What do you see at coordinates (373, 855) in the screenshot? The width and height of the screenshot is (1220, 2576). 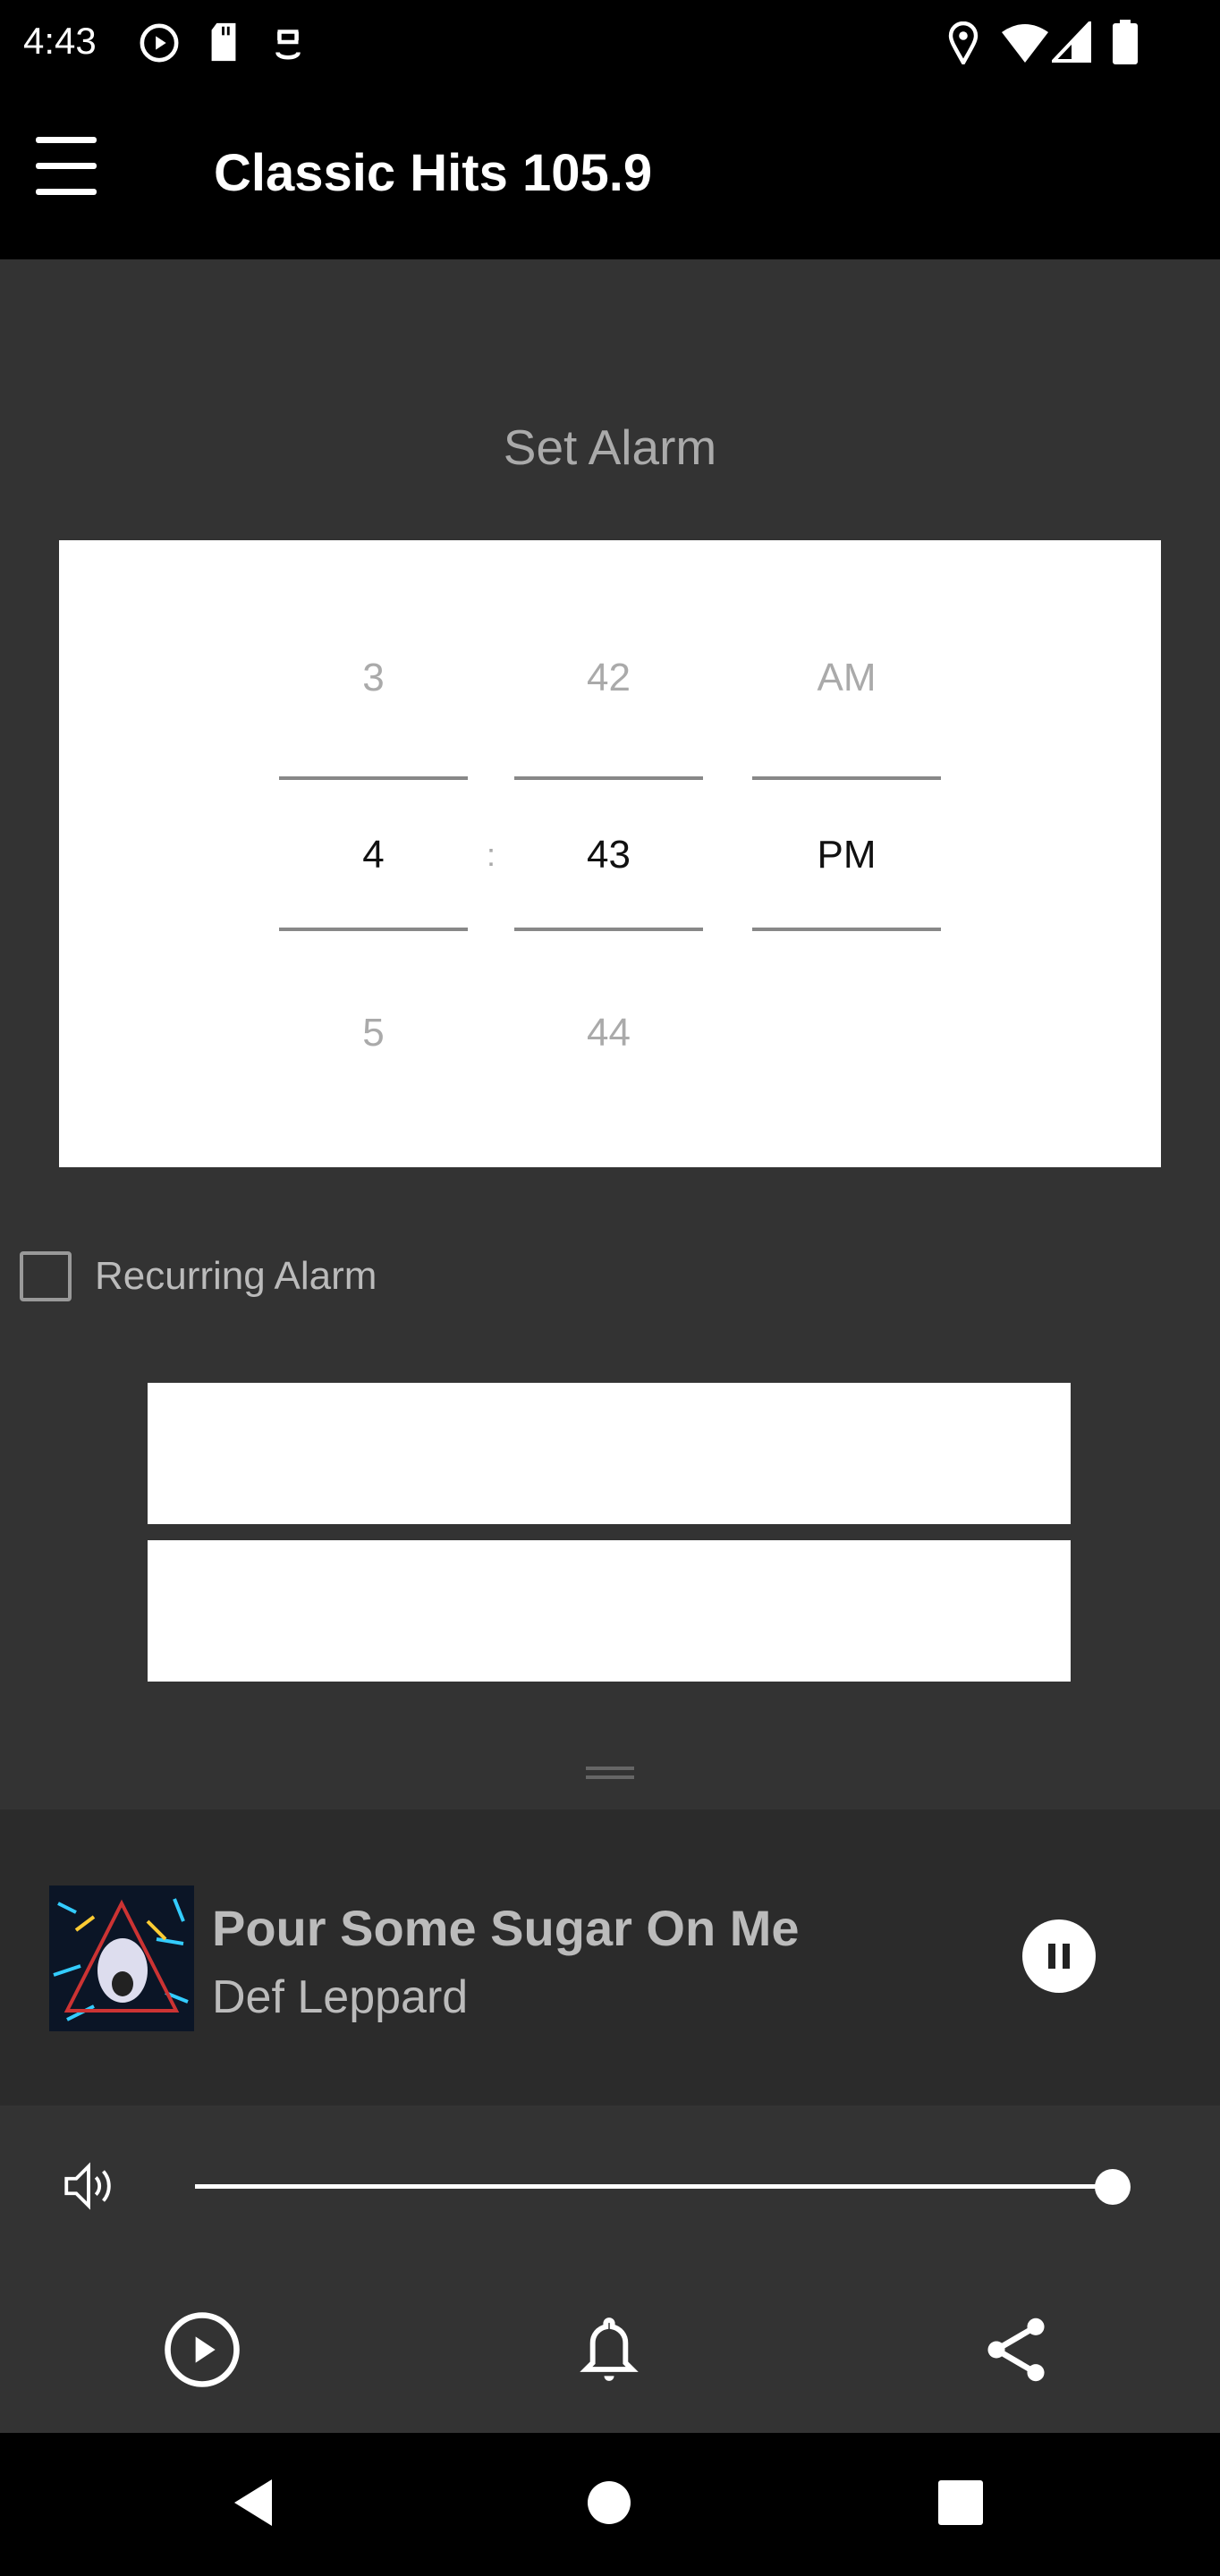 I see `hour-selected: 4` at bounding box center [373, 855].